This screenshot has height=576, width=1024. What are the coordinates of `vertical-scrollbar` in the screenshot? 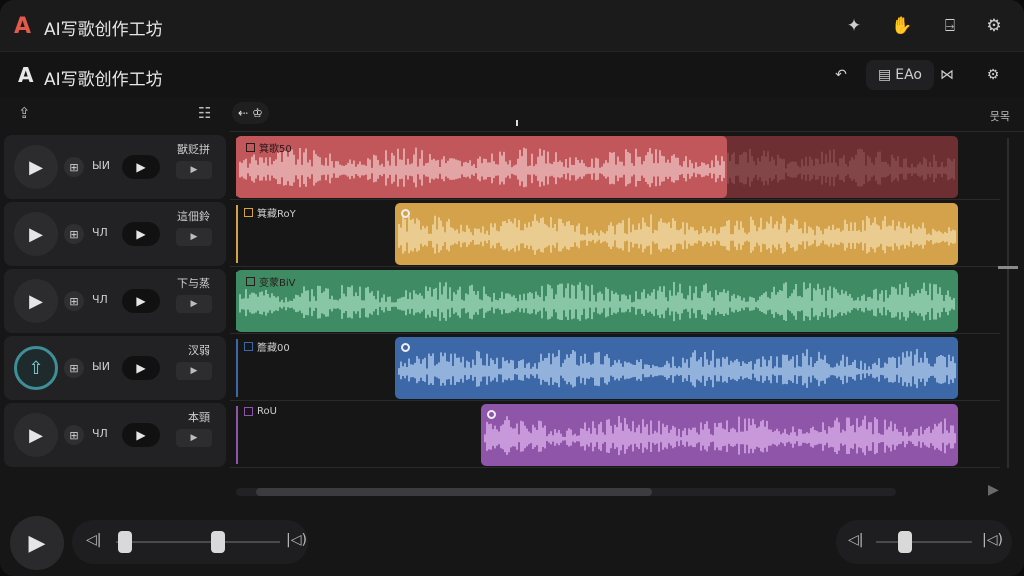 It's located at (1008, 303).